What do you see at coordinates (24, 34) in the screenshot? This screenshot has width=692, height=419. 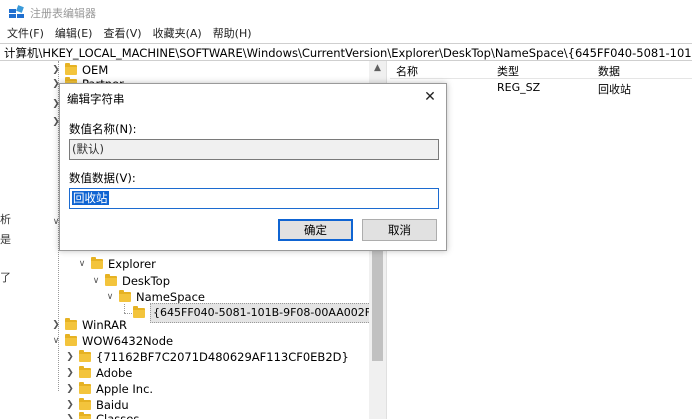 I see `menu-file: 文件(F)` at bounding box center [24, 34].